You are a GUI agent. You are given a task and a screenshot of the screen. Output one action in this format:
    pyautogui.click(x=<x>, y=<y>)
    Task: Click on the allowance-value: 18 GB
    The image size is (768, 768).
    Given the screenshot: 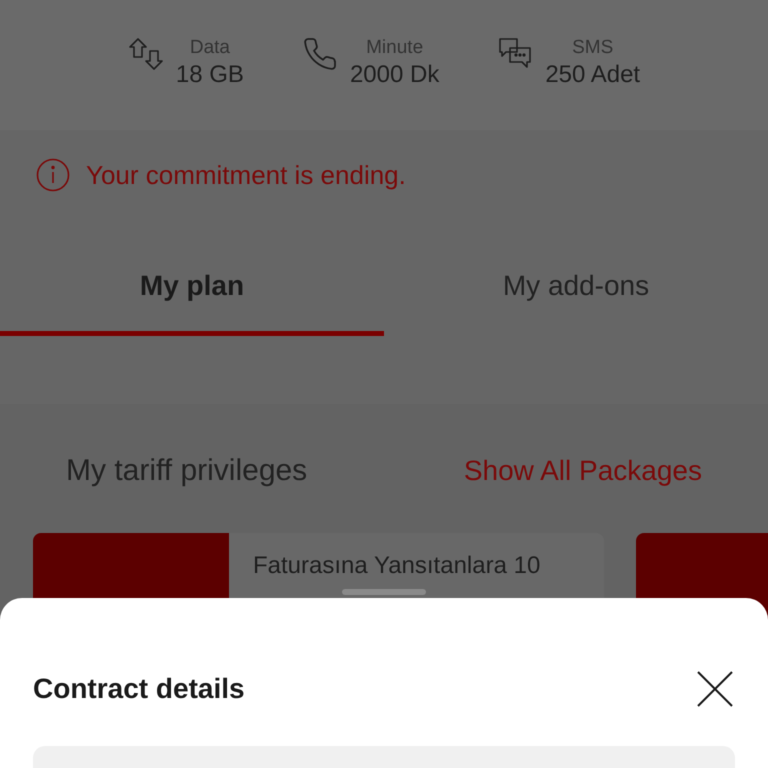 What is the action you would take?
    pyautogui.click(x=210, y=75)
    